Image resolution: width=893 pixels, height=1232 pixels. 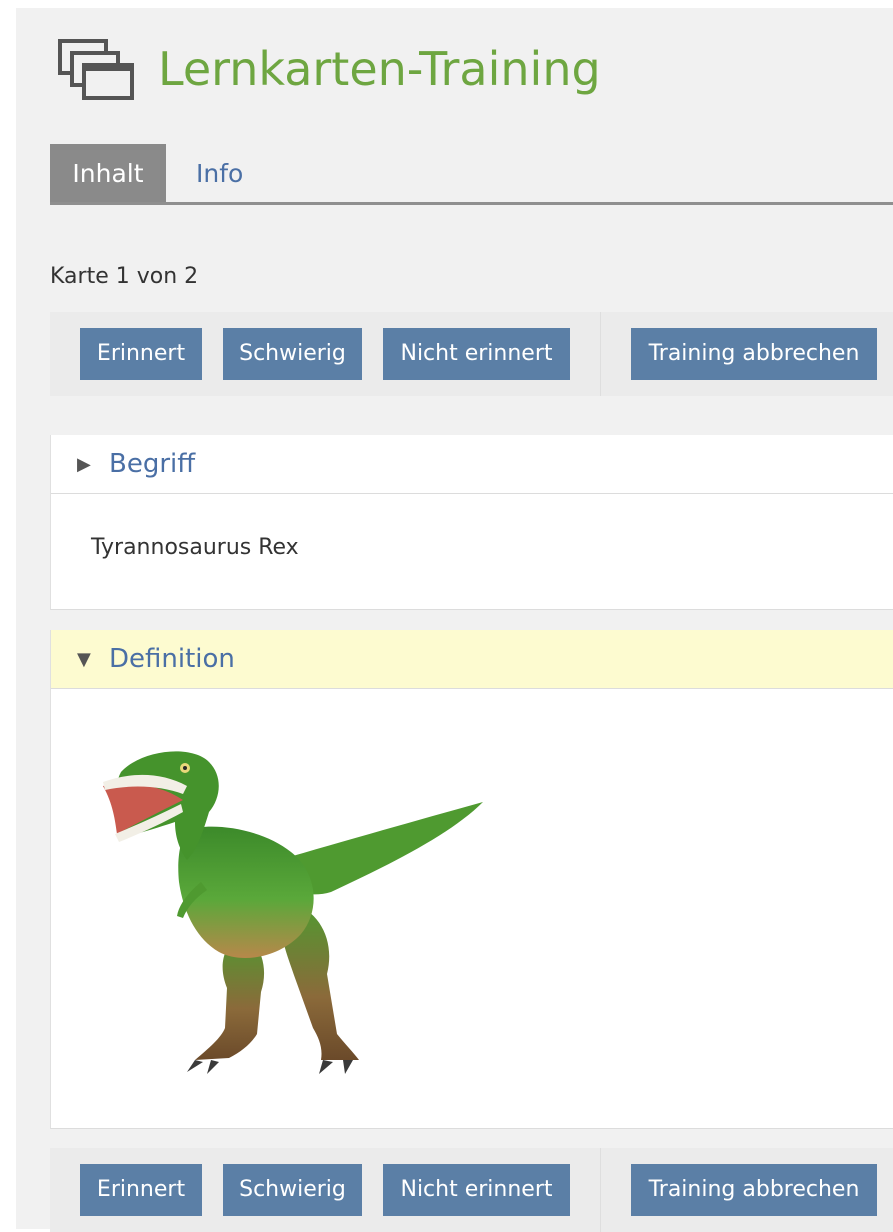 What do you see at coordinates (108, 173) in the screenshot?
I see `tab-inhalt: Inhalt` at bounding box center [108, 173].